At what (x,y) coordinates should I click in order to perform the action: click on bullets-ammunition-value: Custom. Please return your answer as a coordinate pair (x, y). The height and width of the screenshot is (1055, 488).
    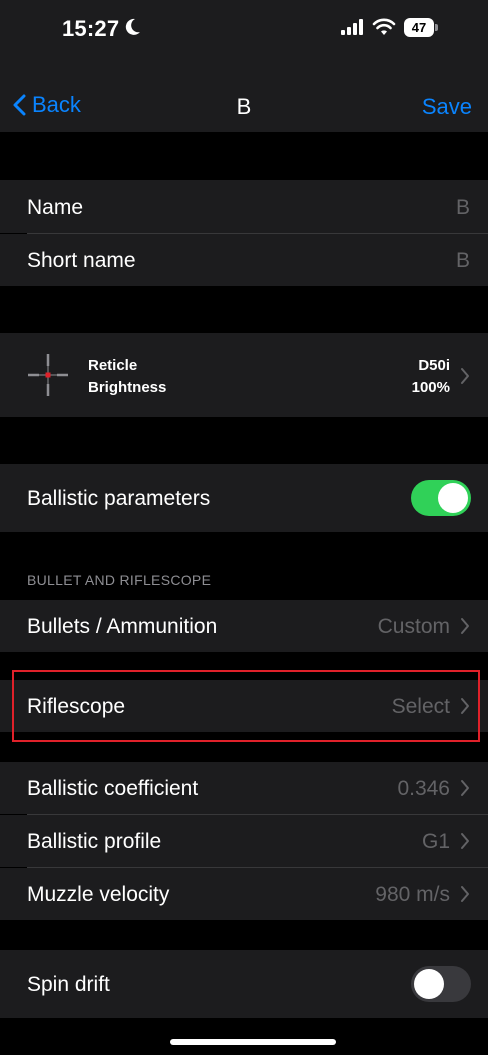
    Looking at the image, I should click on (413, 626).